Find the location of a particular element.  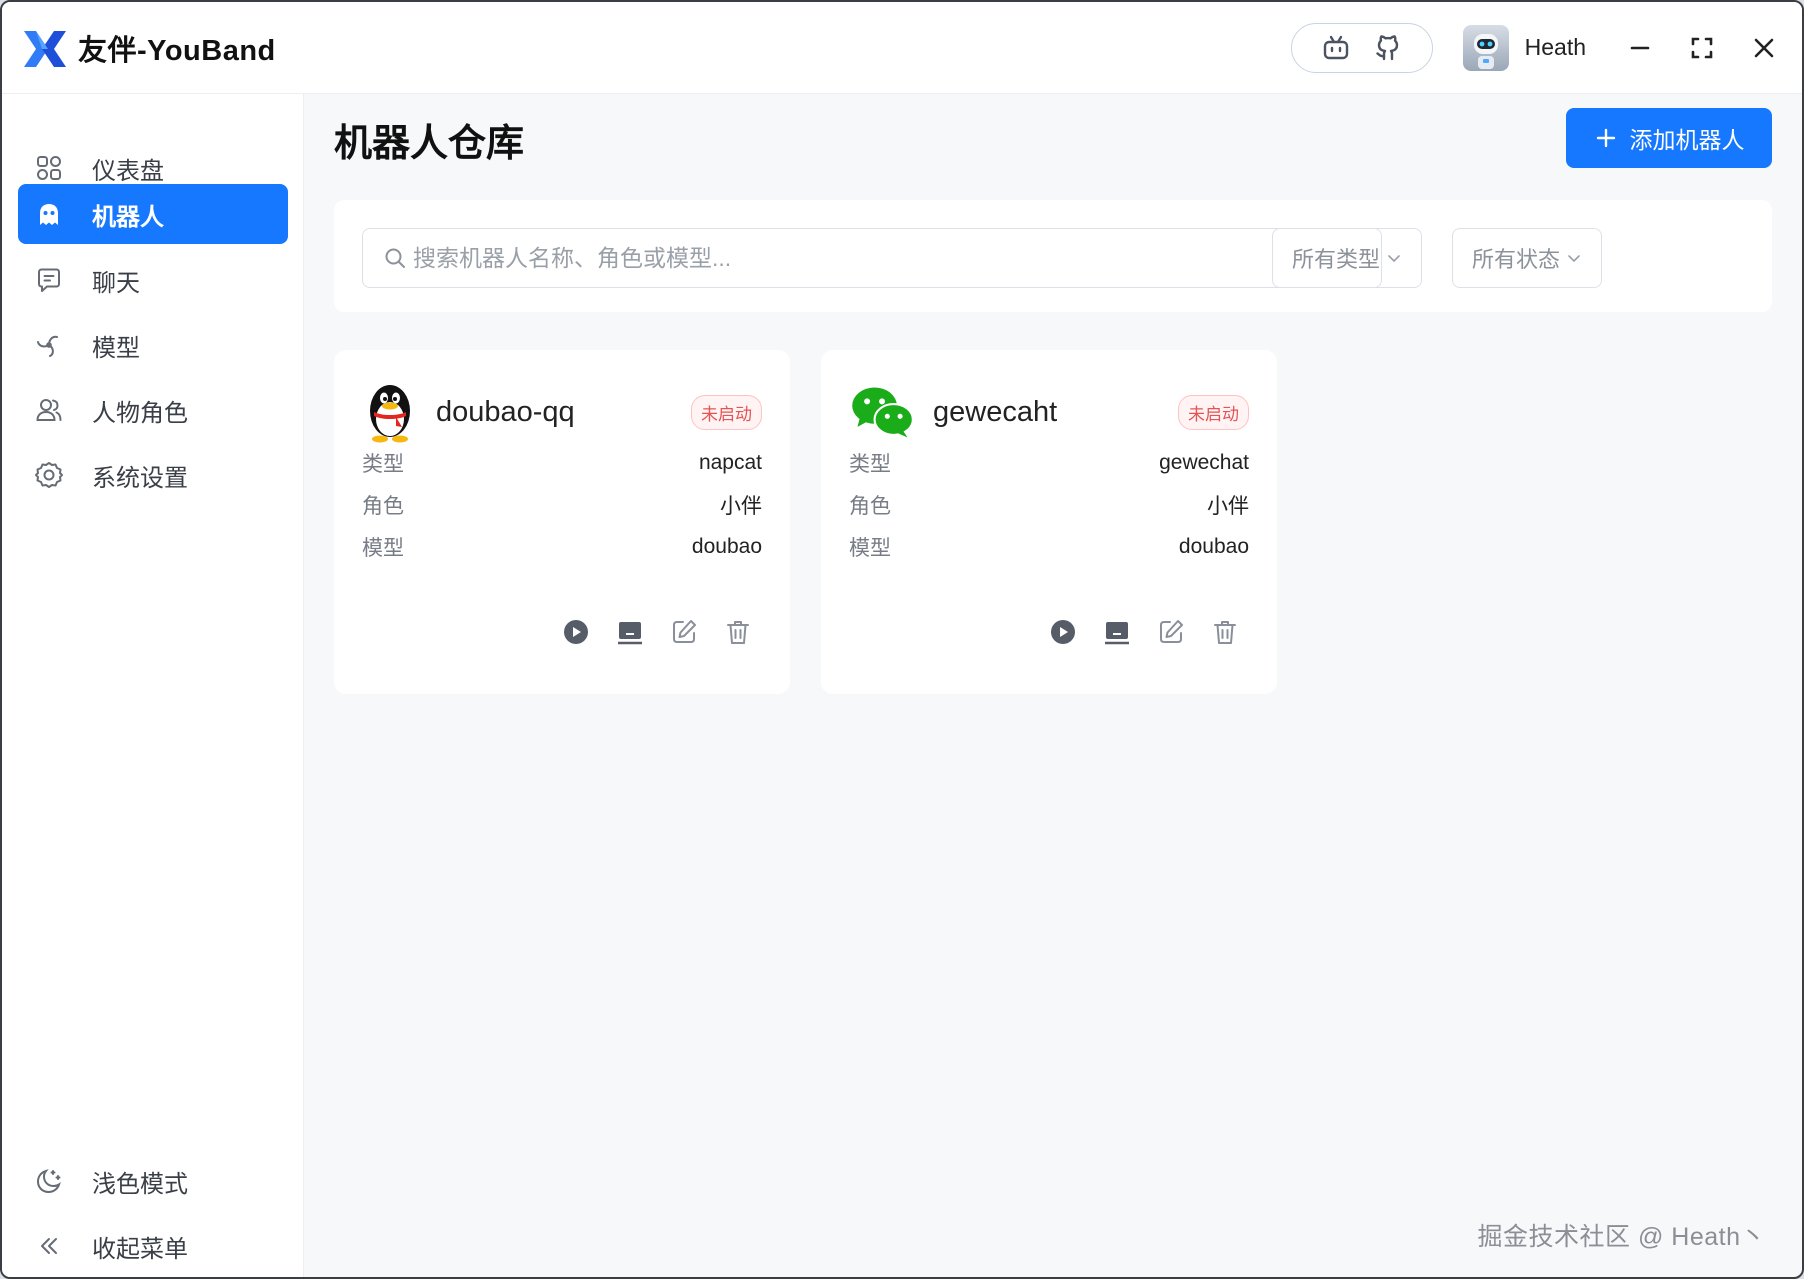

type-filter-value: 所有类型 is located at coordinates (1335, 259).